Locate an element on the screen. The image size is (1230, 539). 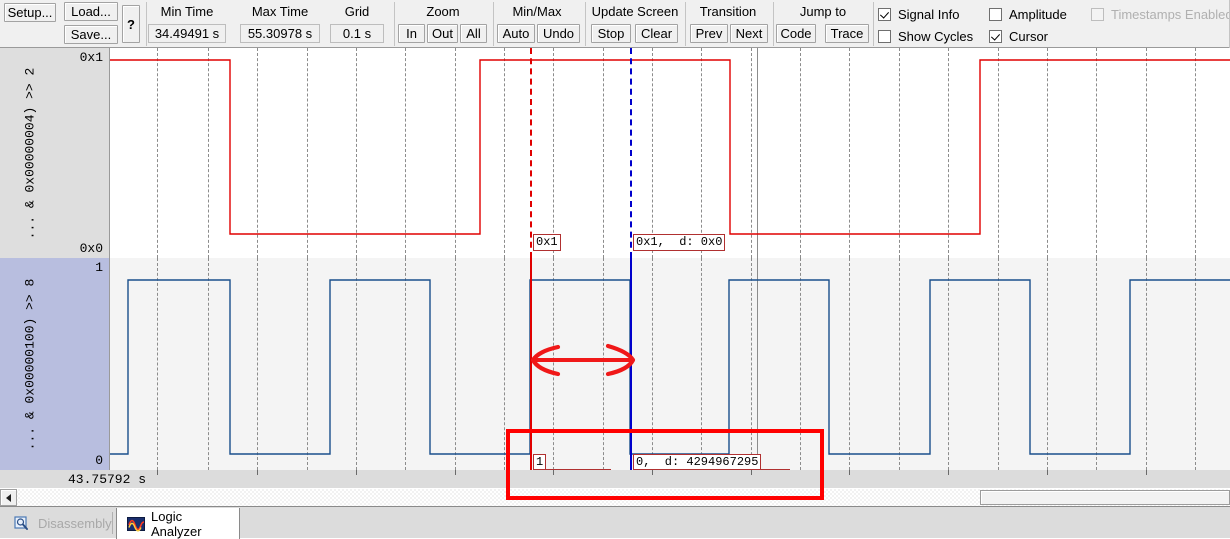
show-cycles-checkbox is located at coordinates (884, 36).